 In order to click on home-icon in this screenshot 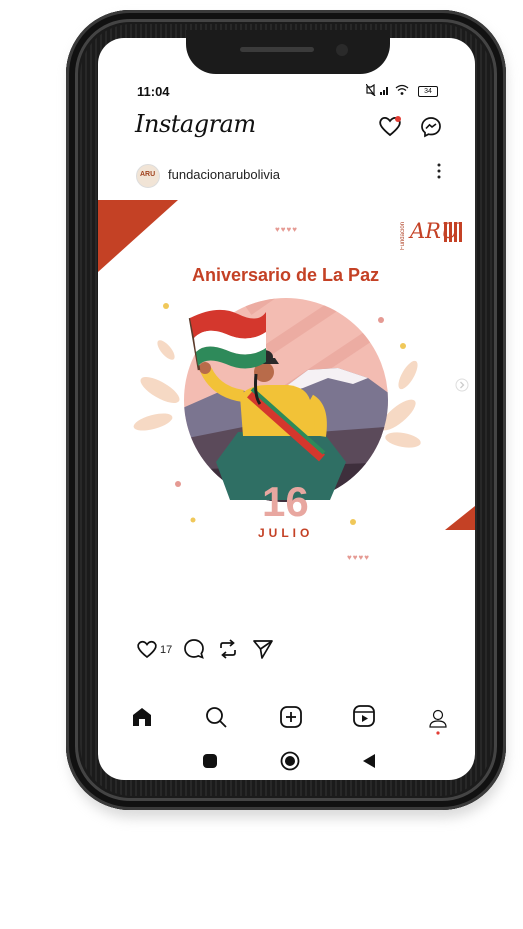, I will do `click(142, 719)`.